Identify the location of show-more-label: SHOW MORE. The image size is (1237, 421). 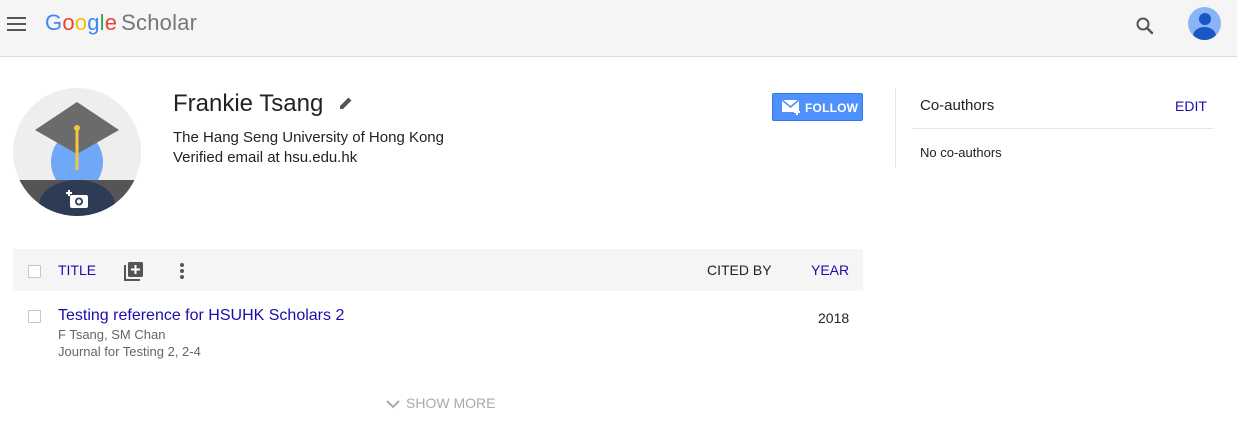
(451, 403).